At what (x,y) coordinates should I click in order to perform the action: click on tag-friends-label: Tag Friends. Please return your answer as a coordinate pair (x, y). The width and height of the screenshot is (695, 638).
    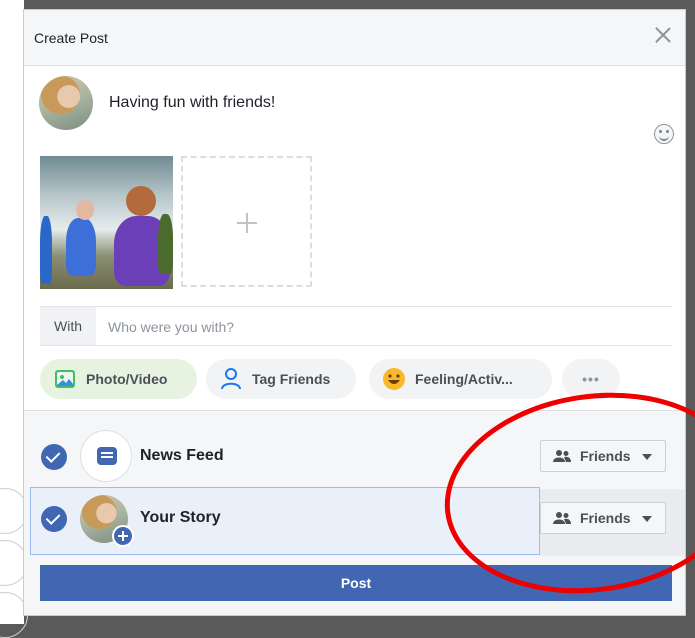
    Looking at the image, I should click on (291, 379).